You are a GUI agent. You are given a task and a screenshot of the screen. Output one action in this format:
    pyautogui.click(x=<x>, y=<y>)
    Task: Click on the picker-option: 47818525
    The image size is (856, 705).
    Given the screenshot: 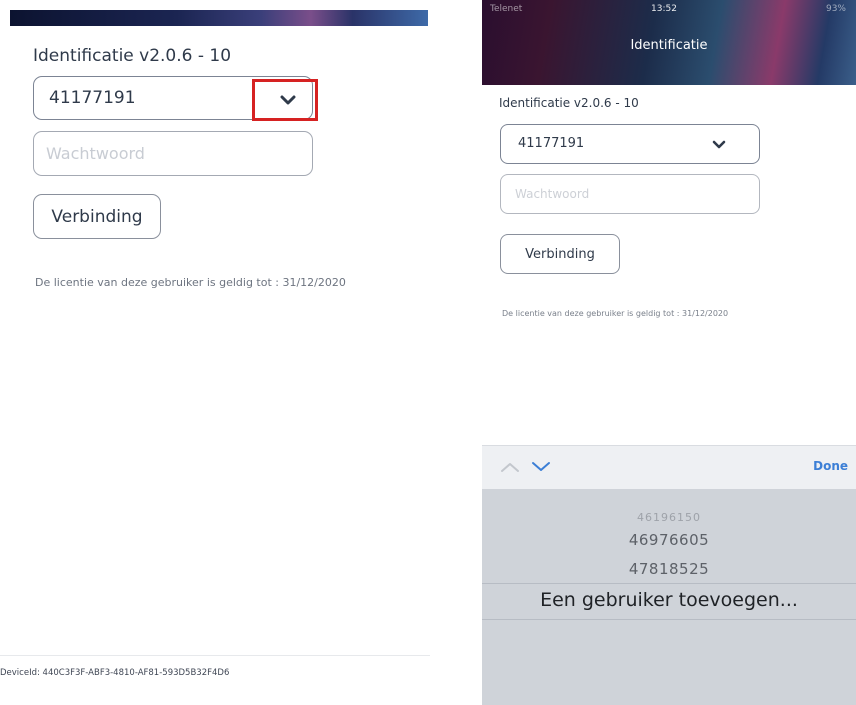 What is the action you would take?
    pyautogui.click(x=669, y=569)
    